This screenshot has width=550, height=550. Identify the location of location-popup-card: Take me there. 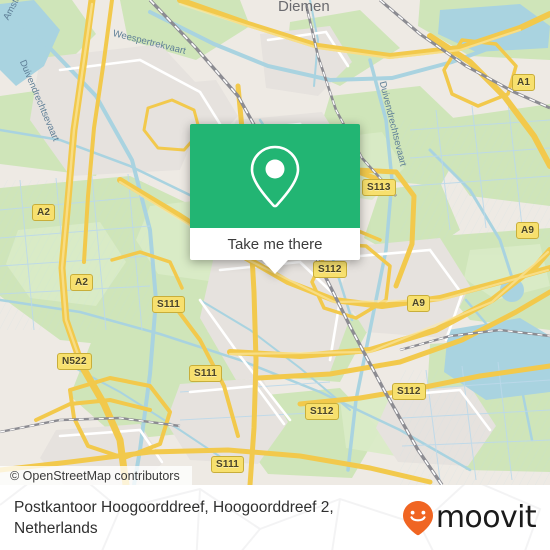
(275, 199).